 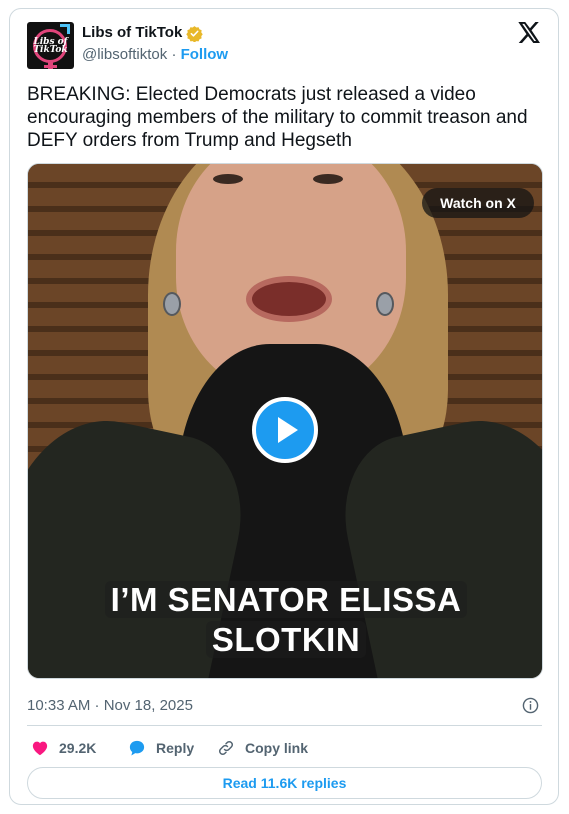 What do you see at coordinates (285, 620) in the screenshot?
I see `video-caption: I’M SENATOR ELISSA SLOTKIN` at bounding box center [285, 620].